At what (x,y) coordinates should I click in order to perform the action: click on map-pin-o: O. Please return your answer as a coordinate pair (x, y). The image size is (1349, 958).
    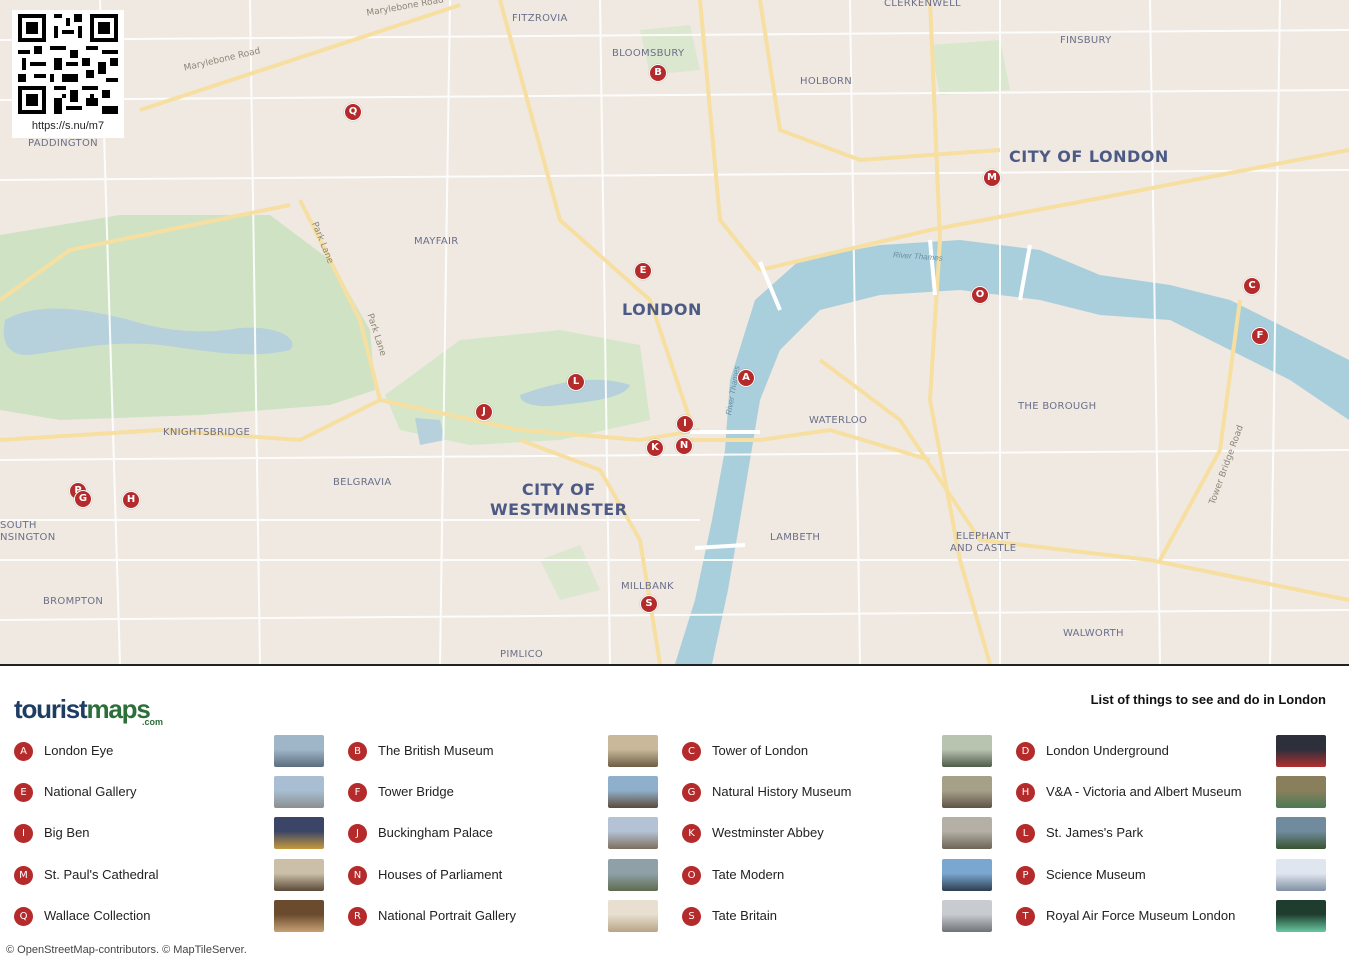
    Looking at the image, I should click on (980, 295).